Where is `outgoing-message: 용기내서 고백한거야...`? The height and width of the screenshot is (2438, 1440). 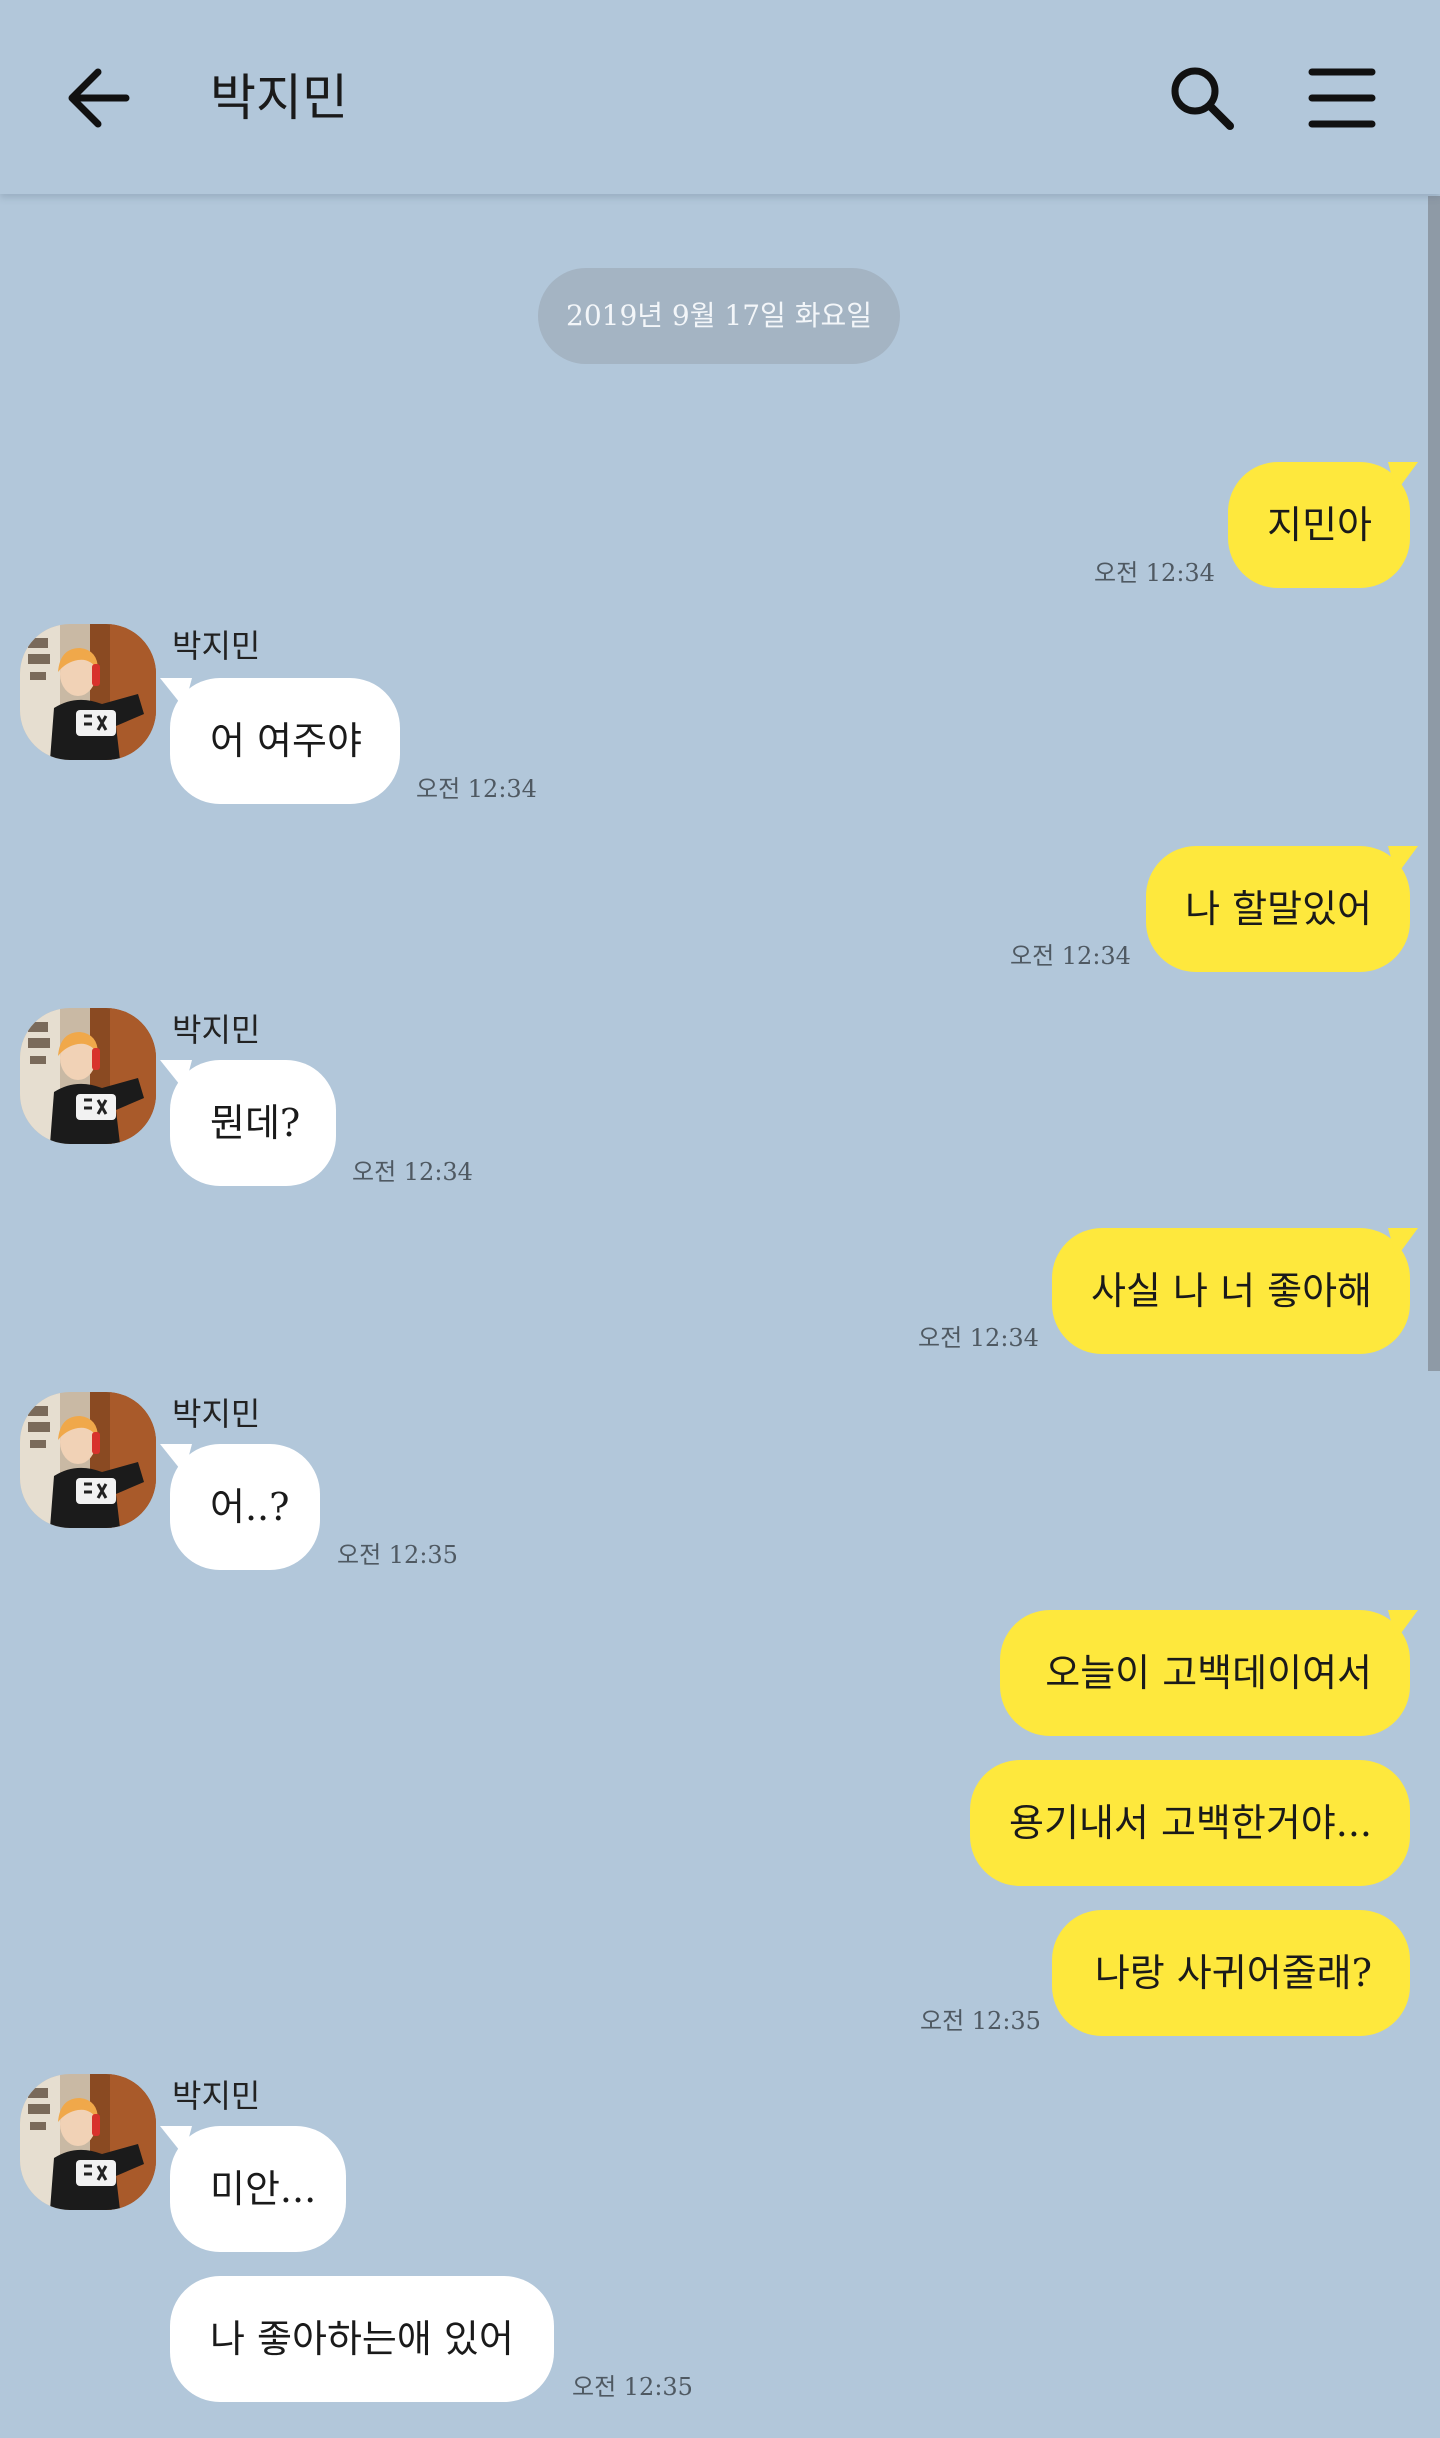
outgoing-message: 용기내서 고백한거야... is located at coordinates (1190, 1823).